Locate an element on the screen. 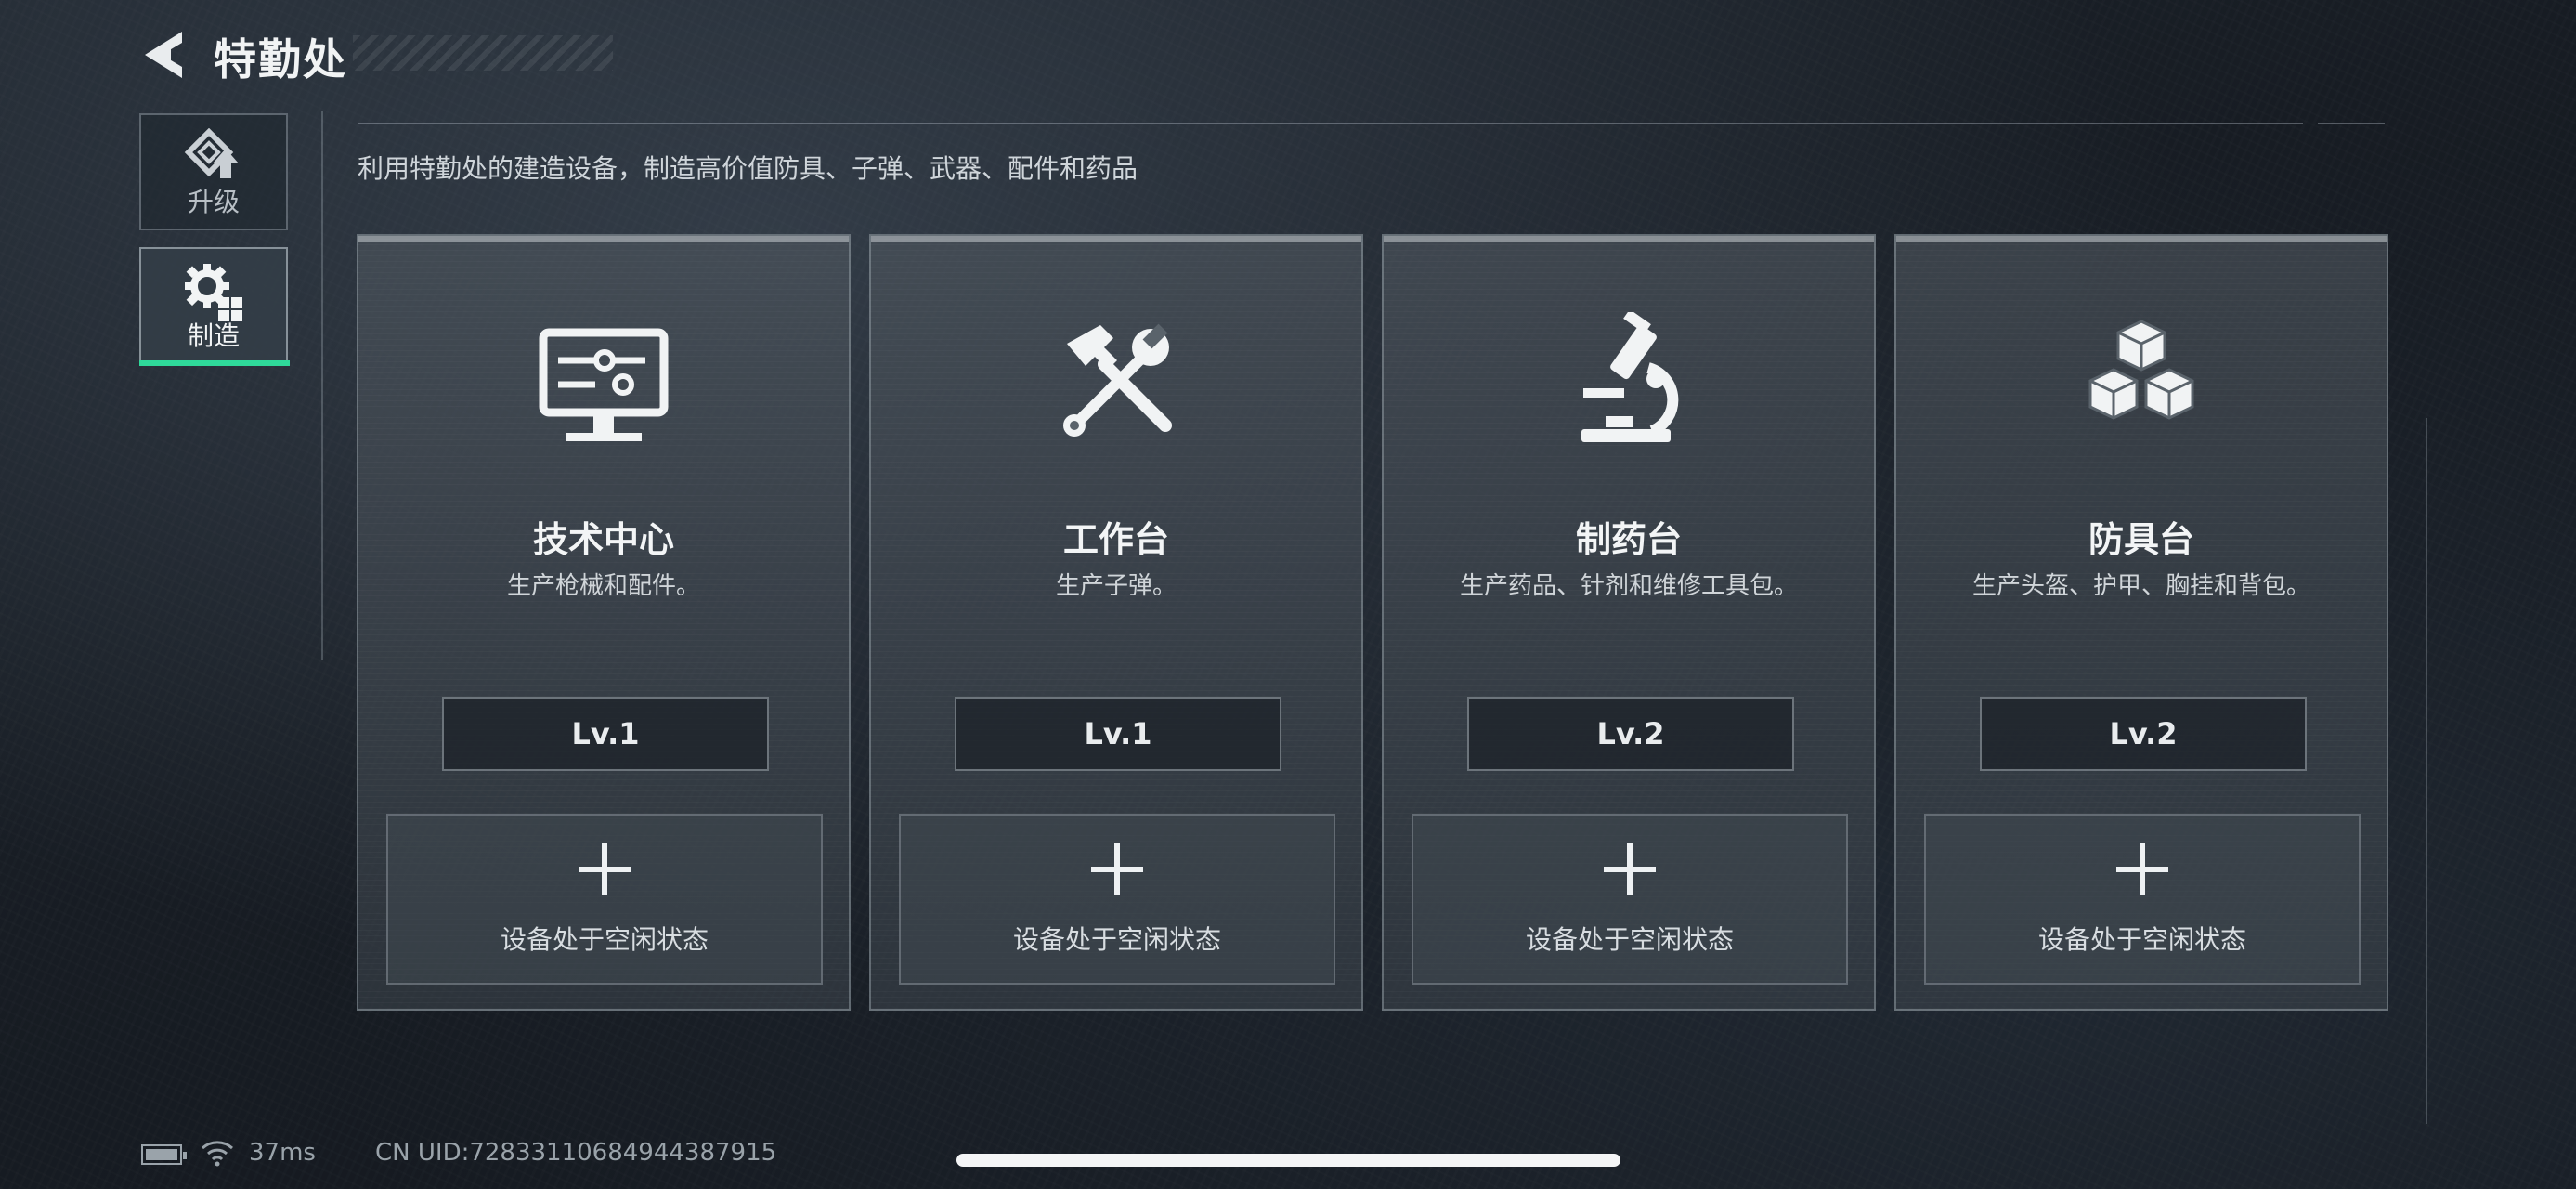 This screenshot has width=2576, height=1189. sidebar-item-label: 升级 is located at coordinates (213, 202).